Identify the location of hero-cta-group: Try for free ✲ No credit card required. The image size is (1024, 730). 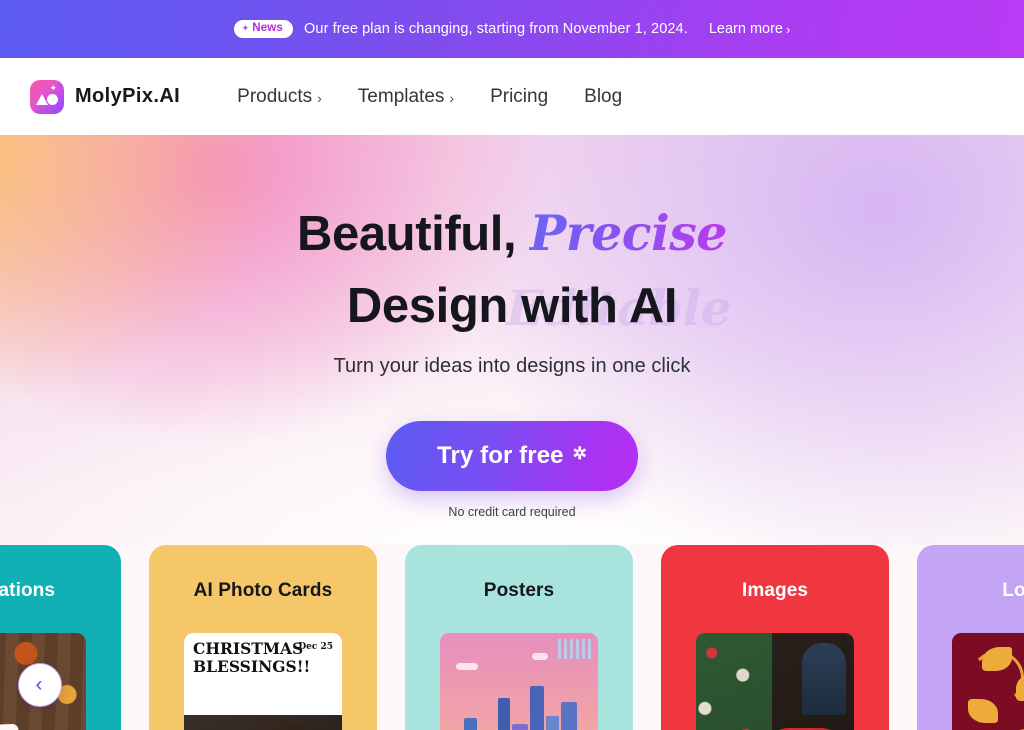
(512, 470).